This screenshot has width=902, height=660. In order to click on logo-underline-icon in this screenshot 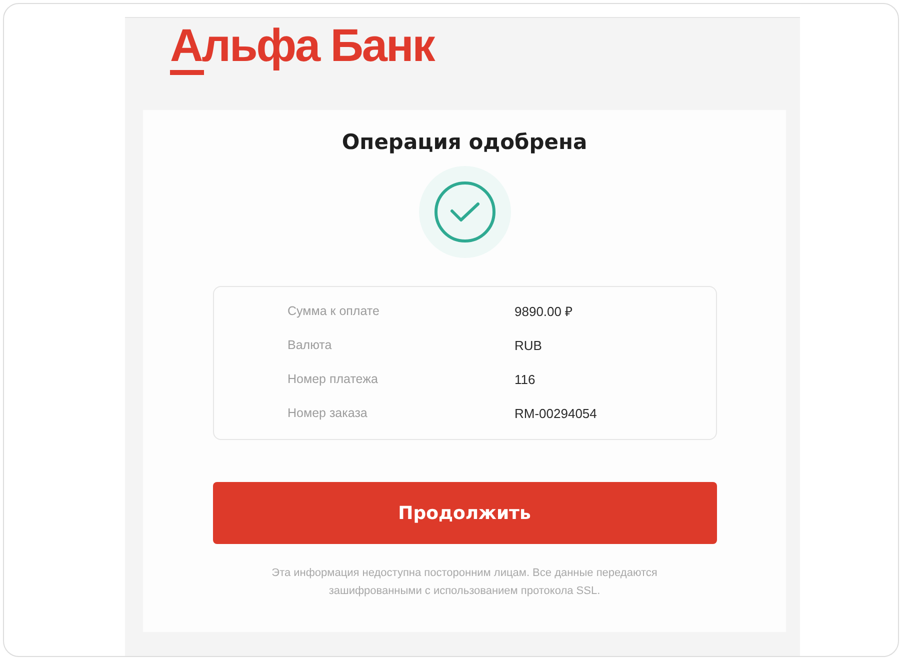, I will do `click(187, 72)`.